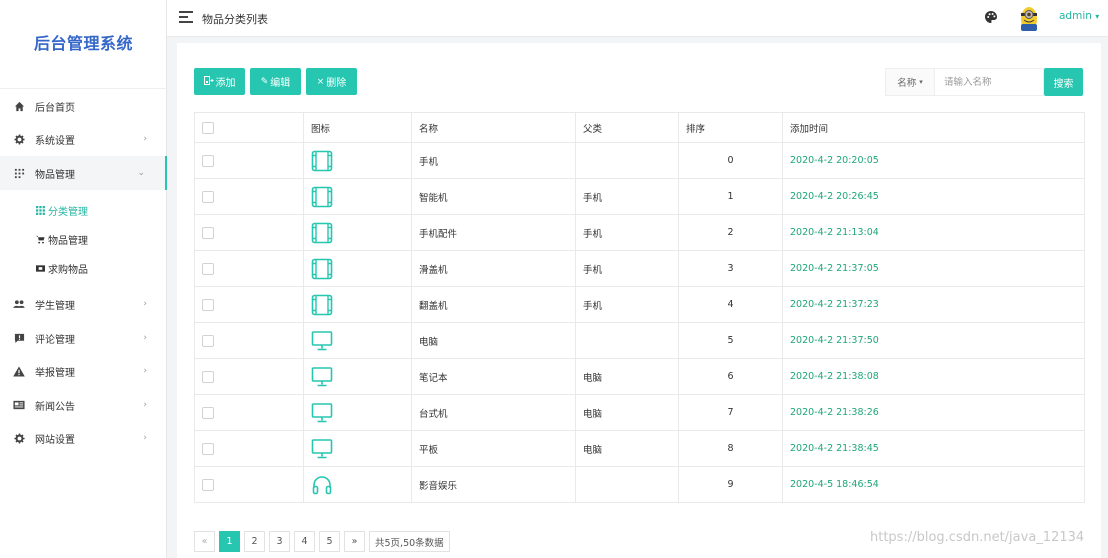 The height and width of the screenshot is (558, 1108). I want to click on news-icon, so click(19, 405).